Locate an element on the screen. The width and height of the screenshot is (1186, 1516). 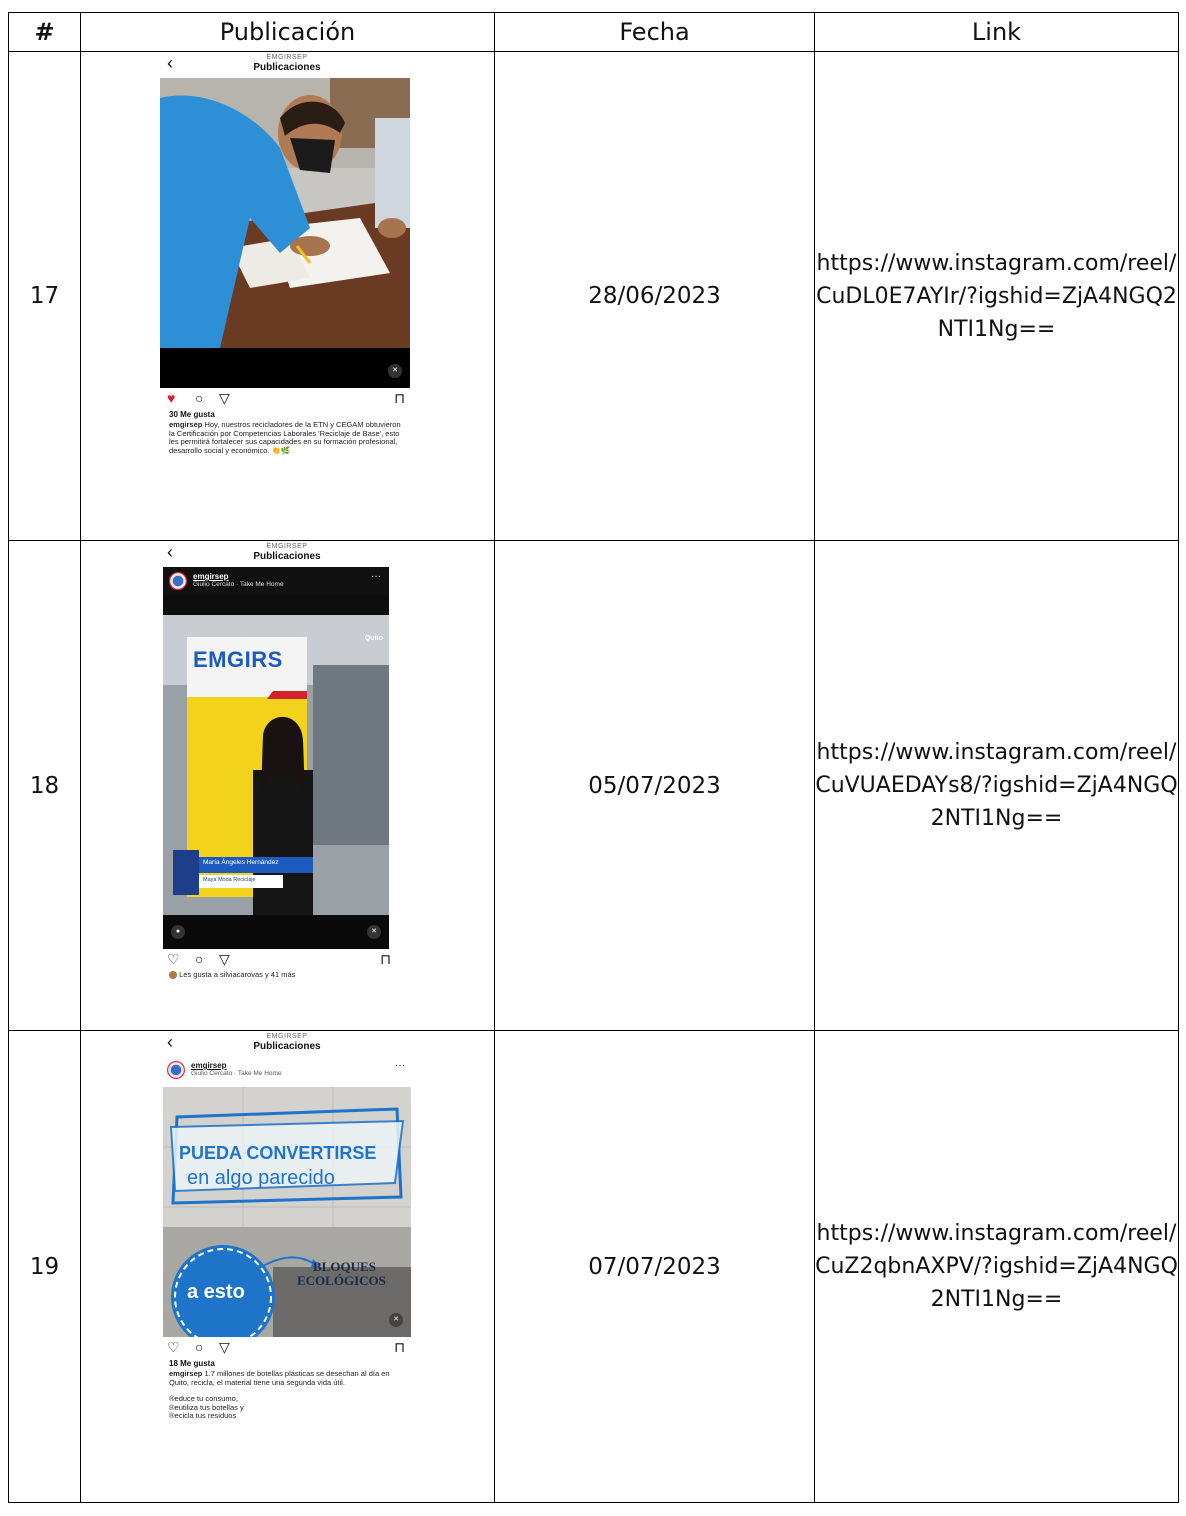
liked-by-text: Les gusta a silviacarovas y 41 más is located at coordinates (237, 974).